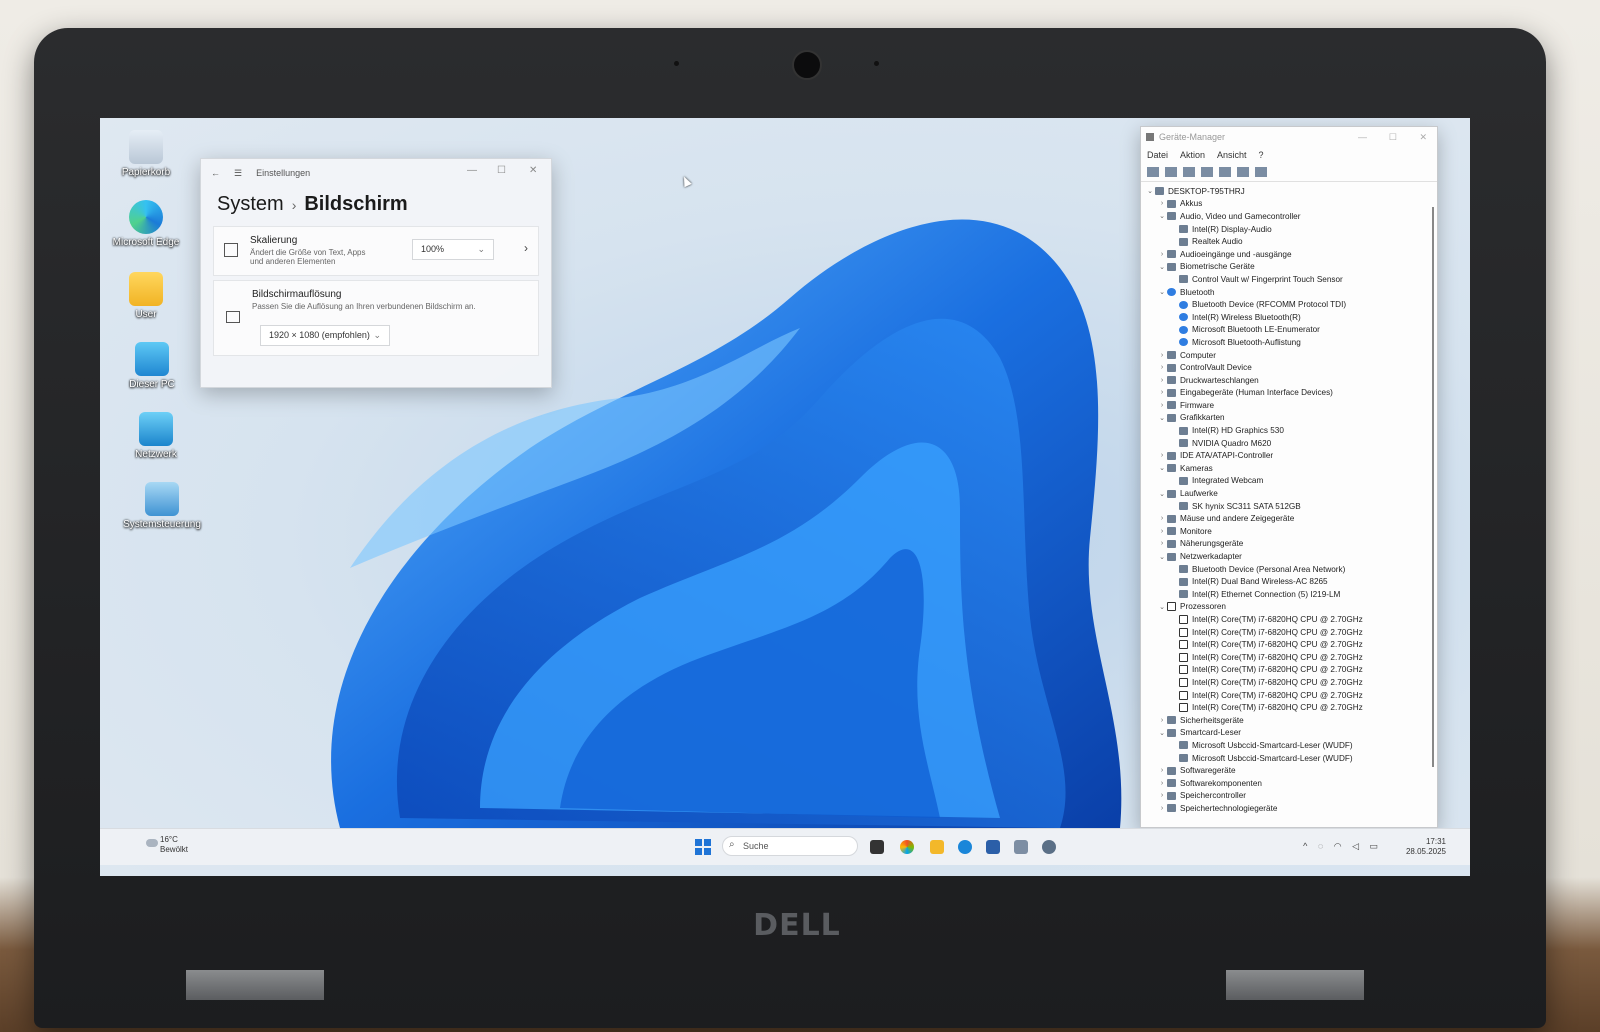  What do you see at coordinates (1289, 191) in the screenshot?
I see `tree-node: ⌄ DESKTOP-T95THRJ` at bounding box center [1289, 191].